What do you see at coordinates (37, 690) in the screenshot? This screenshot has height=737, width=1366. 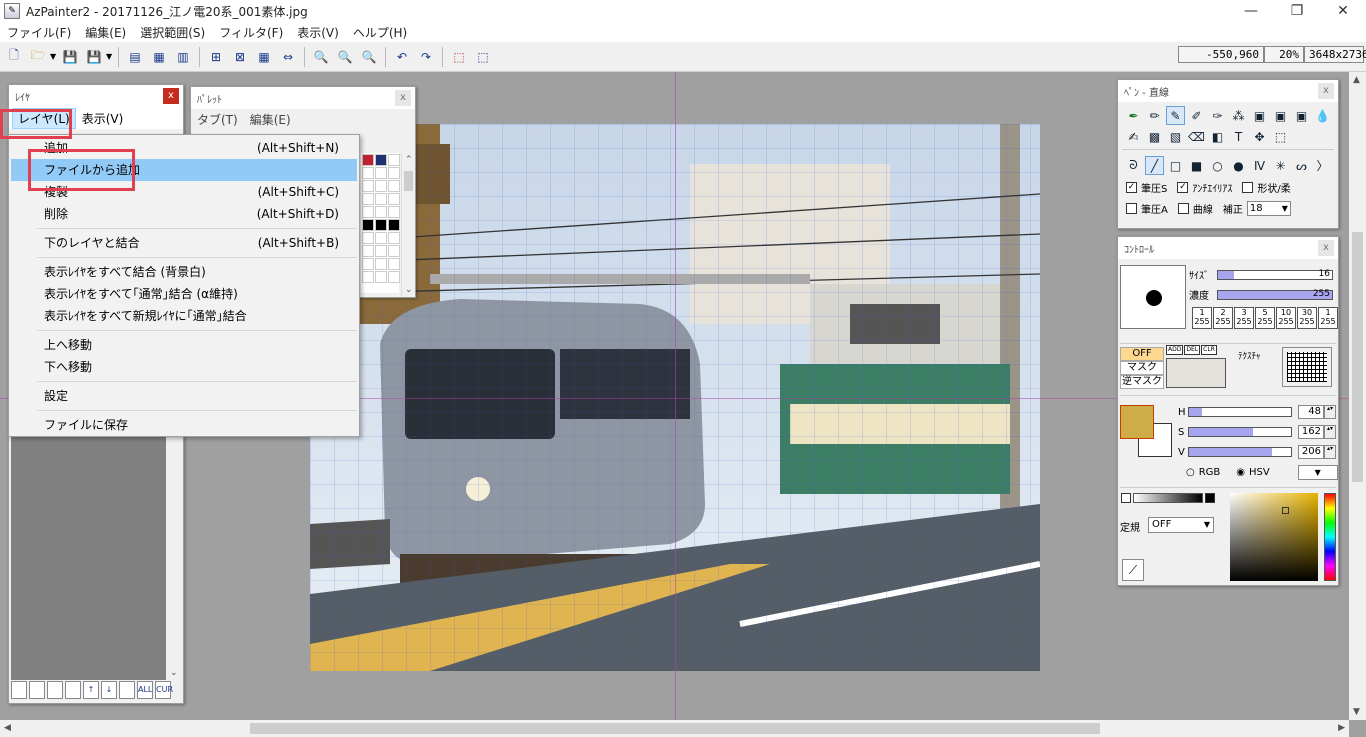 I see `copy-layer-icon` at bounding box center [37, 690].